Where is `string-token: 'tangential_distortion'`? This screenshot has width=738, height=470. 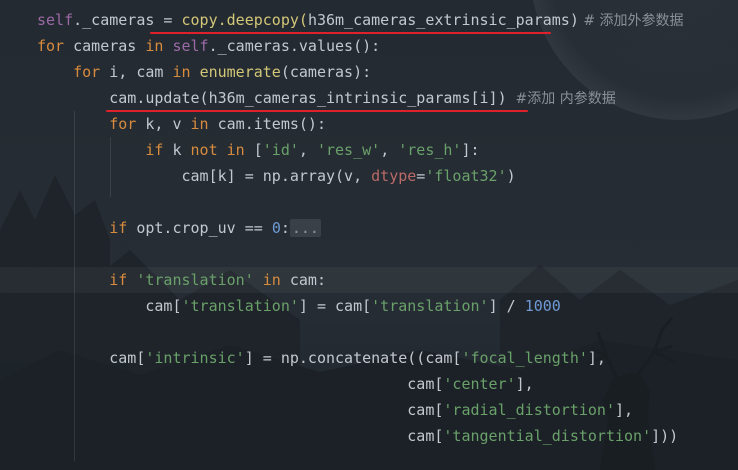 string-token: 'tangential_distortion' is located at coordinates (547, 436).